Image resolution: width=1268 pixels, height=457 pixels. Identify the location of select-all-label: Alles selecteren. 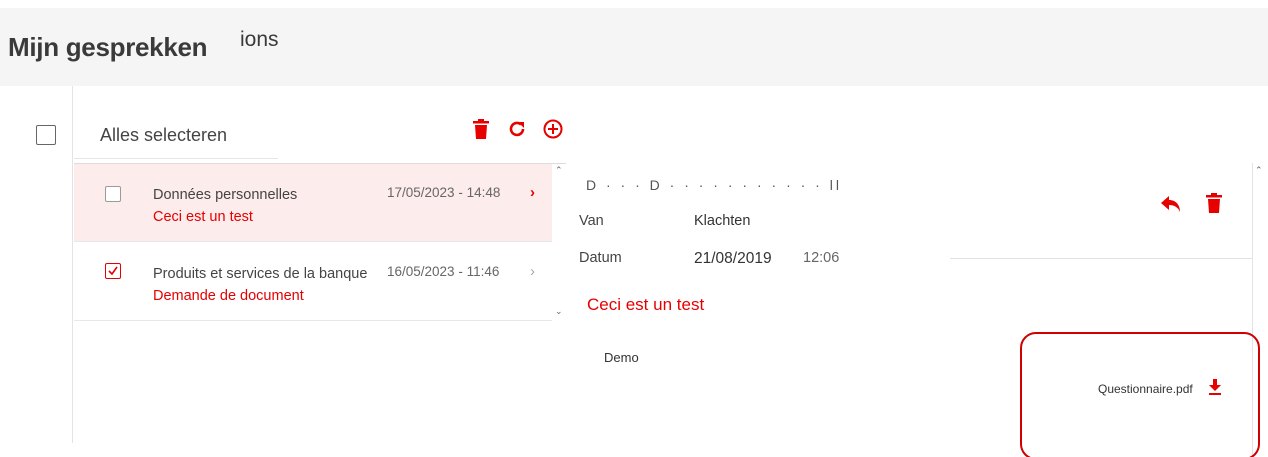
(164, 135).